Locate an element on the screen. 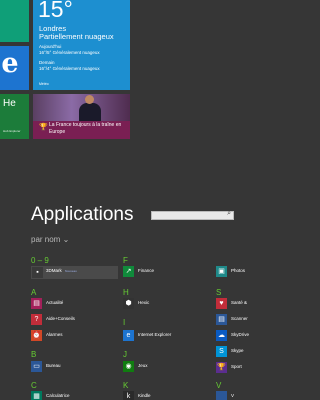  app-photos-label: Photos is located at coordinates (238, 270).